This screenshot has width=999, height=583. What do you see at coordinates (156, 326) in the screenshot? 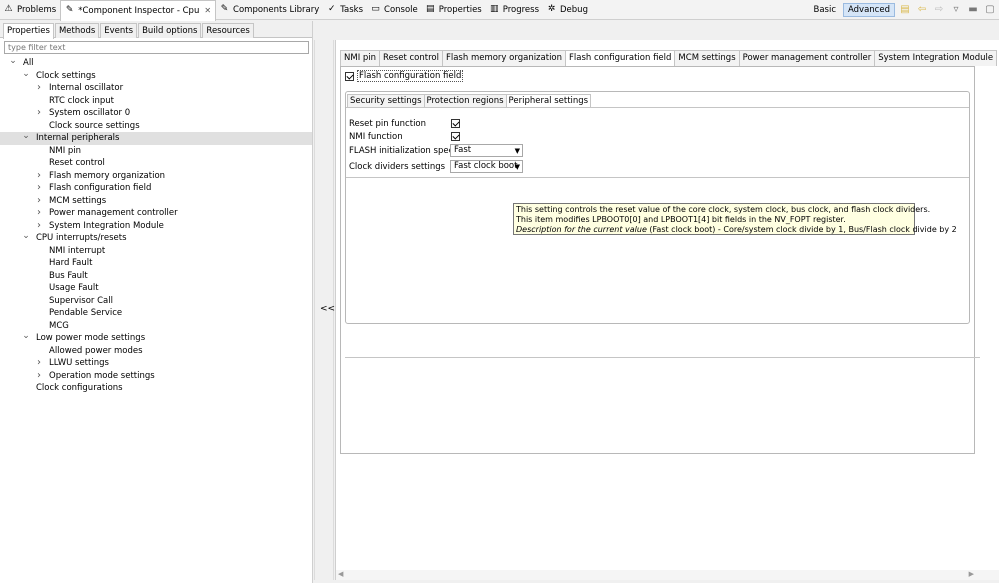
I see `tree-item-mcg: MCG` at bounding box center [156, 326].